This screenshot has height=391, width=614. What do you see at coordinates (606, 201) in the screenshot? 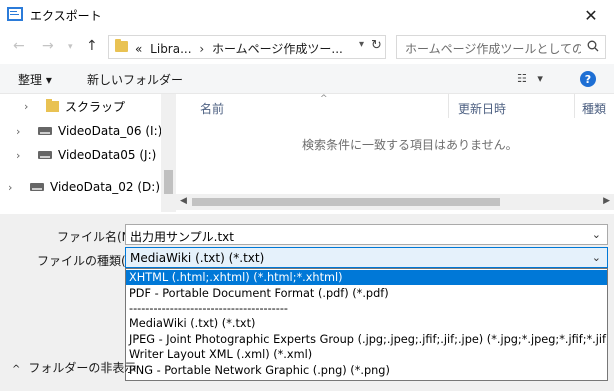
I see `scroll-right-icon: ▶` at bounding box center [606, 201].